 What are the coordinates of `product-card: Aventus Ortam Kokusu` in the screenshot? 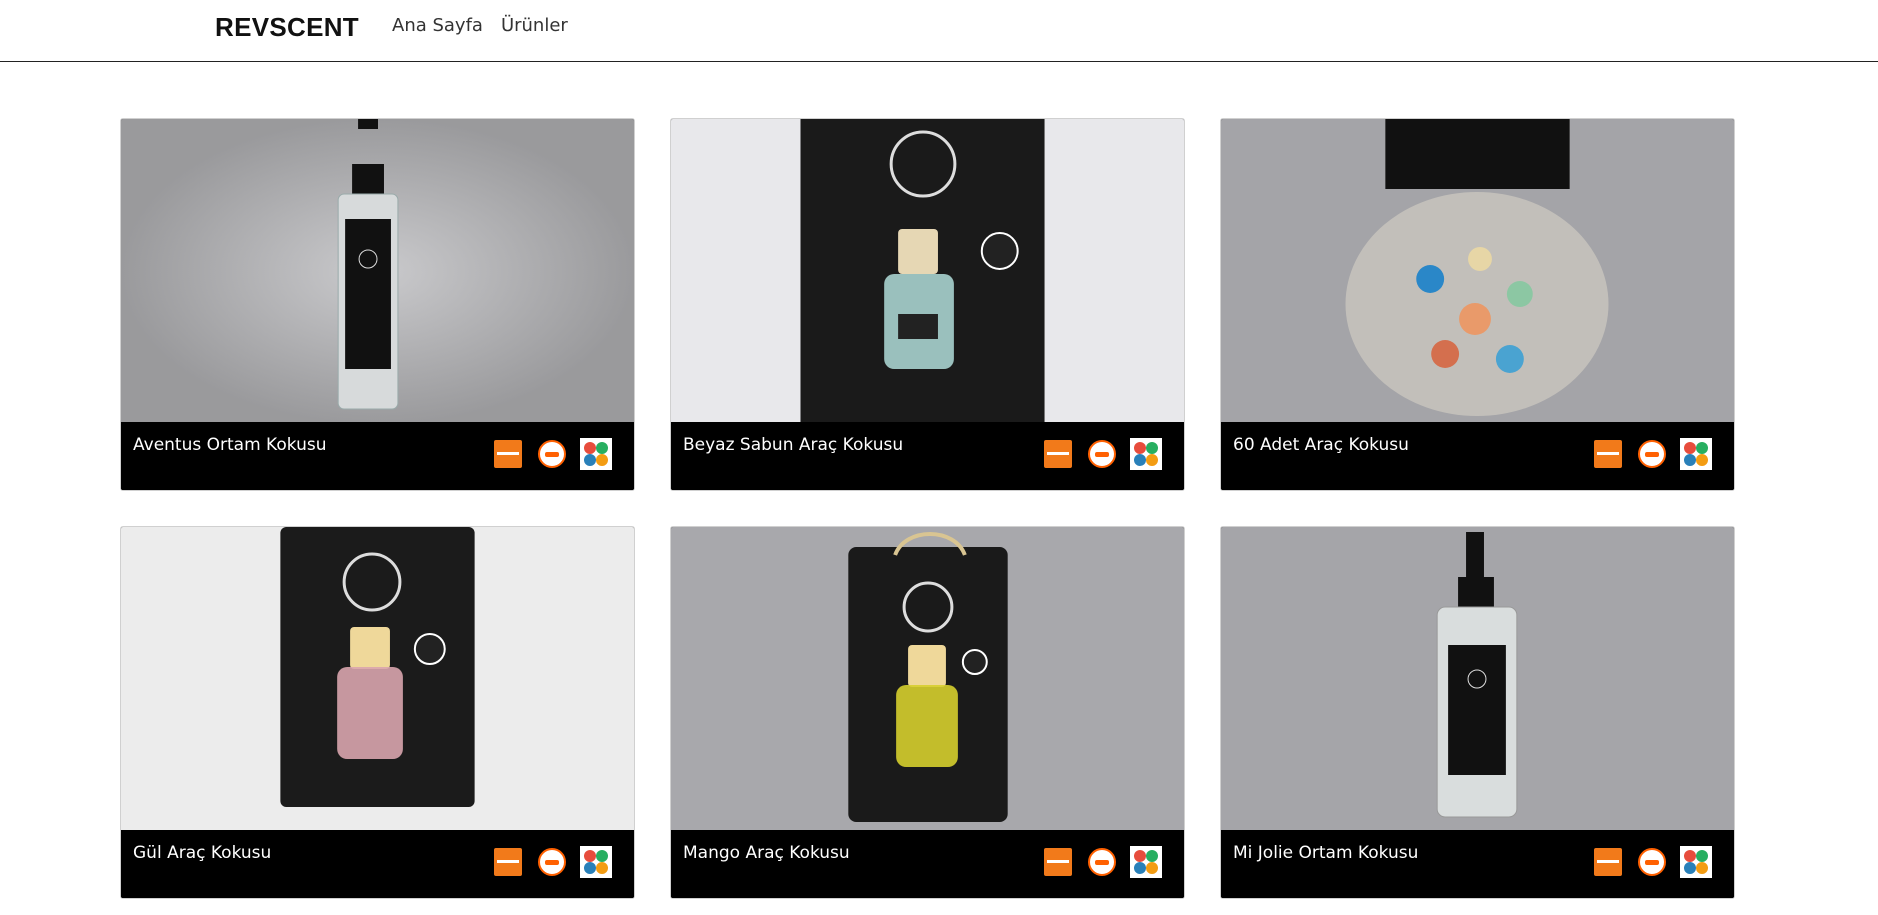 It's located at (377, 304).